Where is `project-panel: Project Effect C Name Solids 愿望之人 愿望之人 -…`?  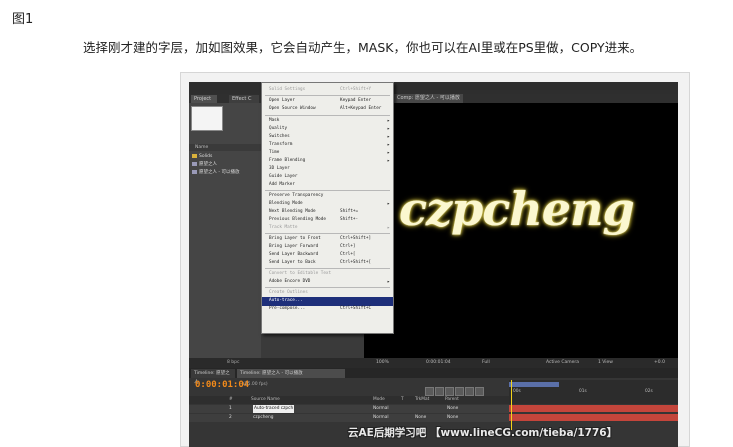 project-panel: Project Effect C Name Solids 愿望之人 愿望之人 -… is located at coordinates (225, 229).